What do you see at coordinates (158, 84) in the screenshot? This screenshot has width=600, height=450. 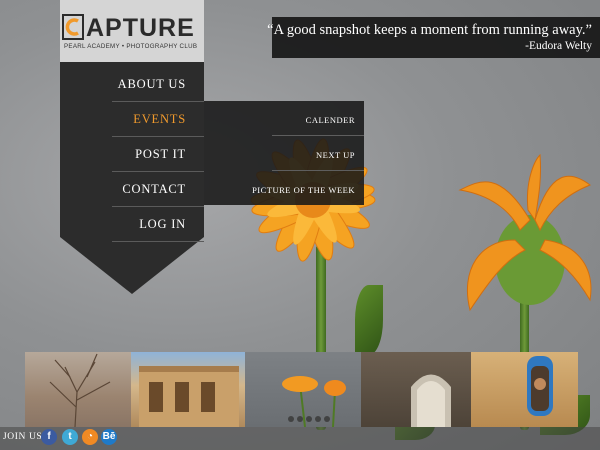 I see `nav-item-about-us: ABOUT US` at bounding box center [158, 84].